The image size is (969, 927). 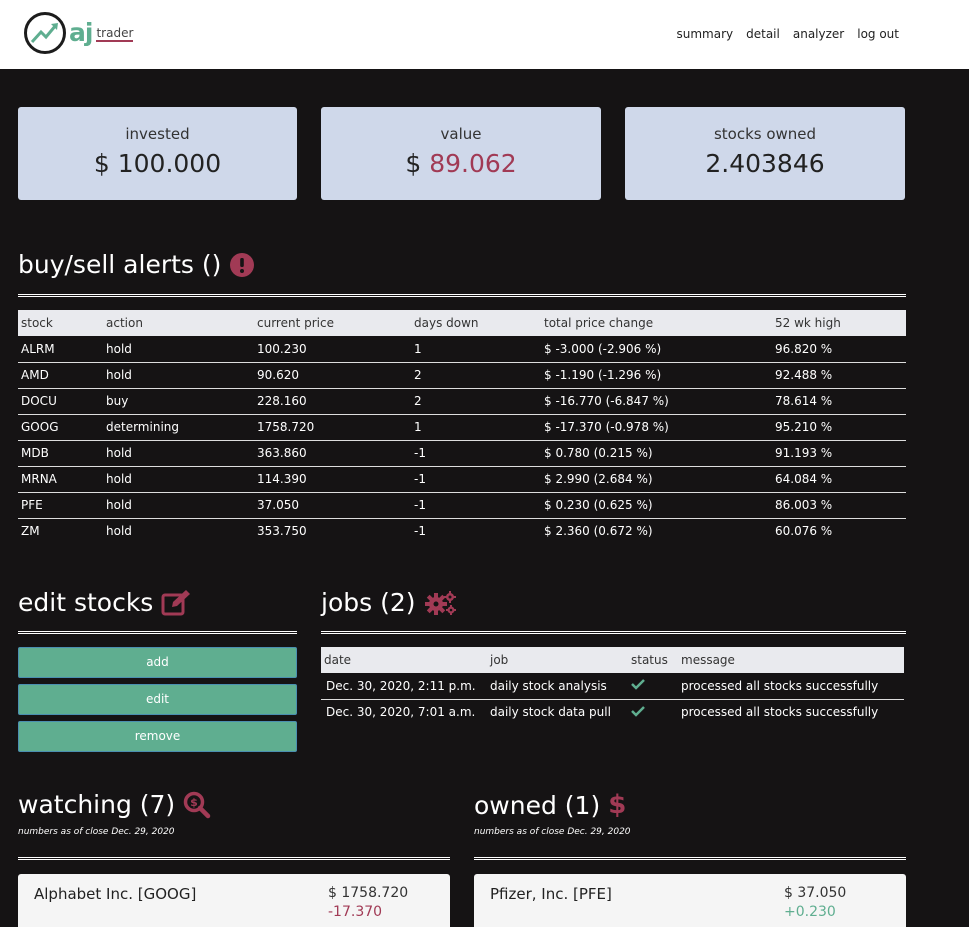 I want to click on brand-logo: aj trader, so click(x=79, y=33).